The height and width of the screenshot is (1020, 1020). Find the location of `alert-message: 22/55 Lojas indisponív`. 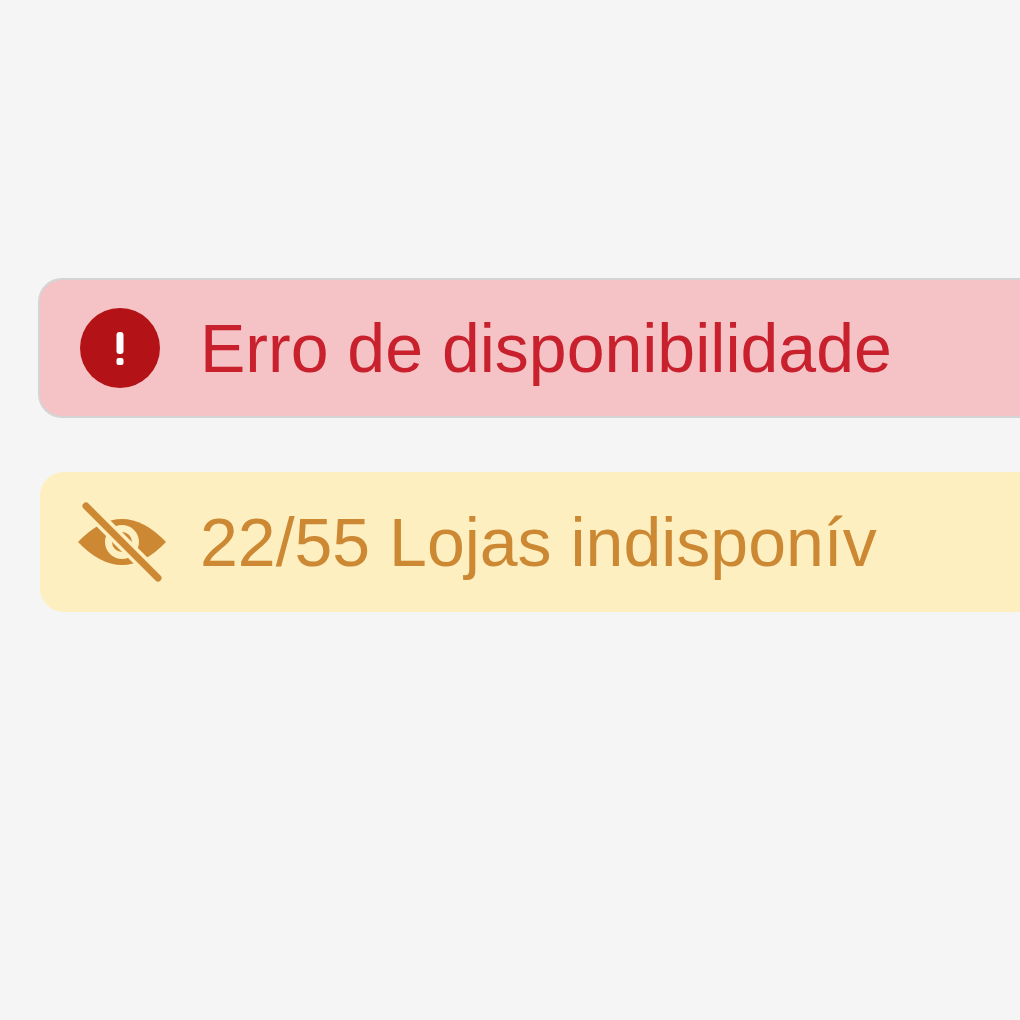

alert-message: 22/55 Lojas indisponív is located at coordinates (538, 542).